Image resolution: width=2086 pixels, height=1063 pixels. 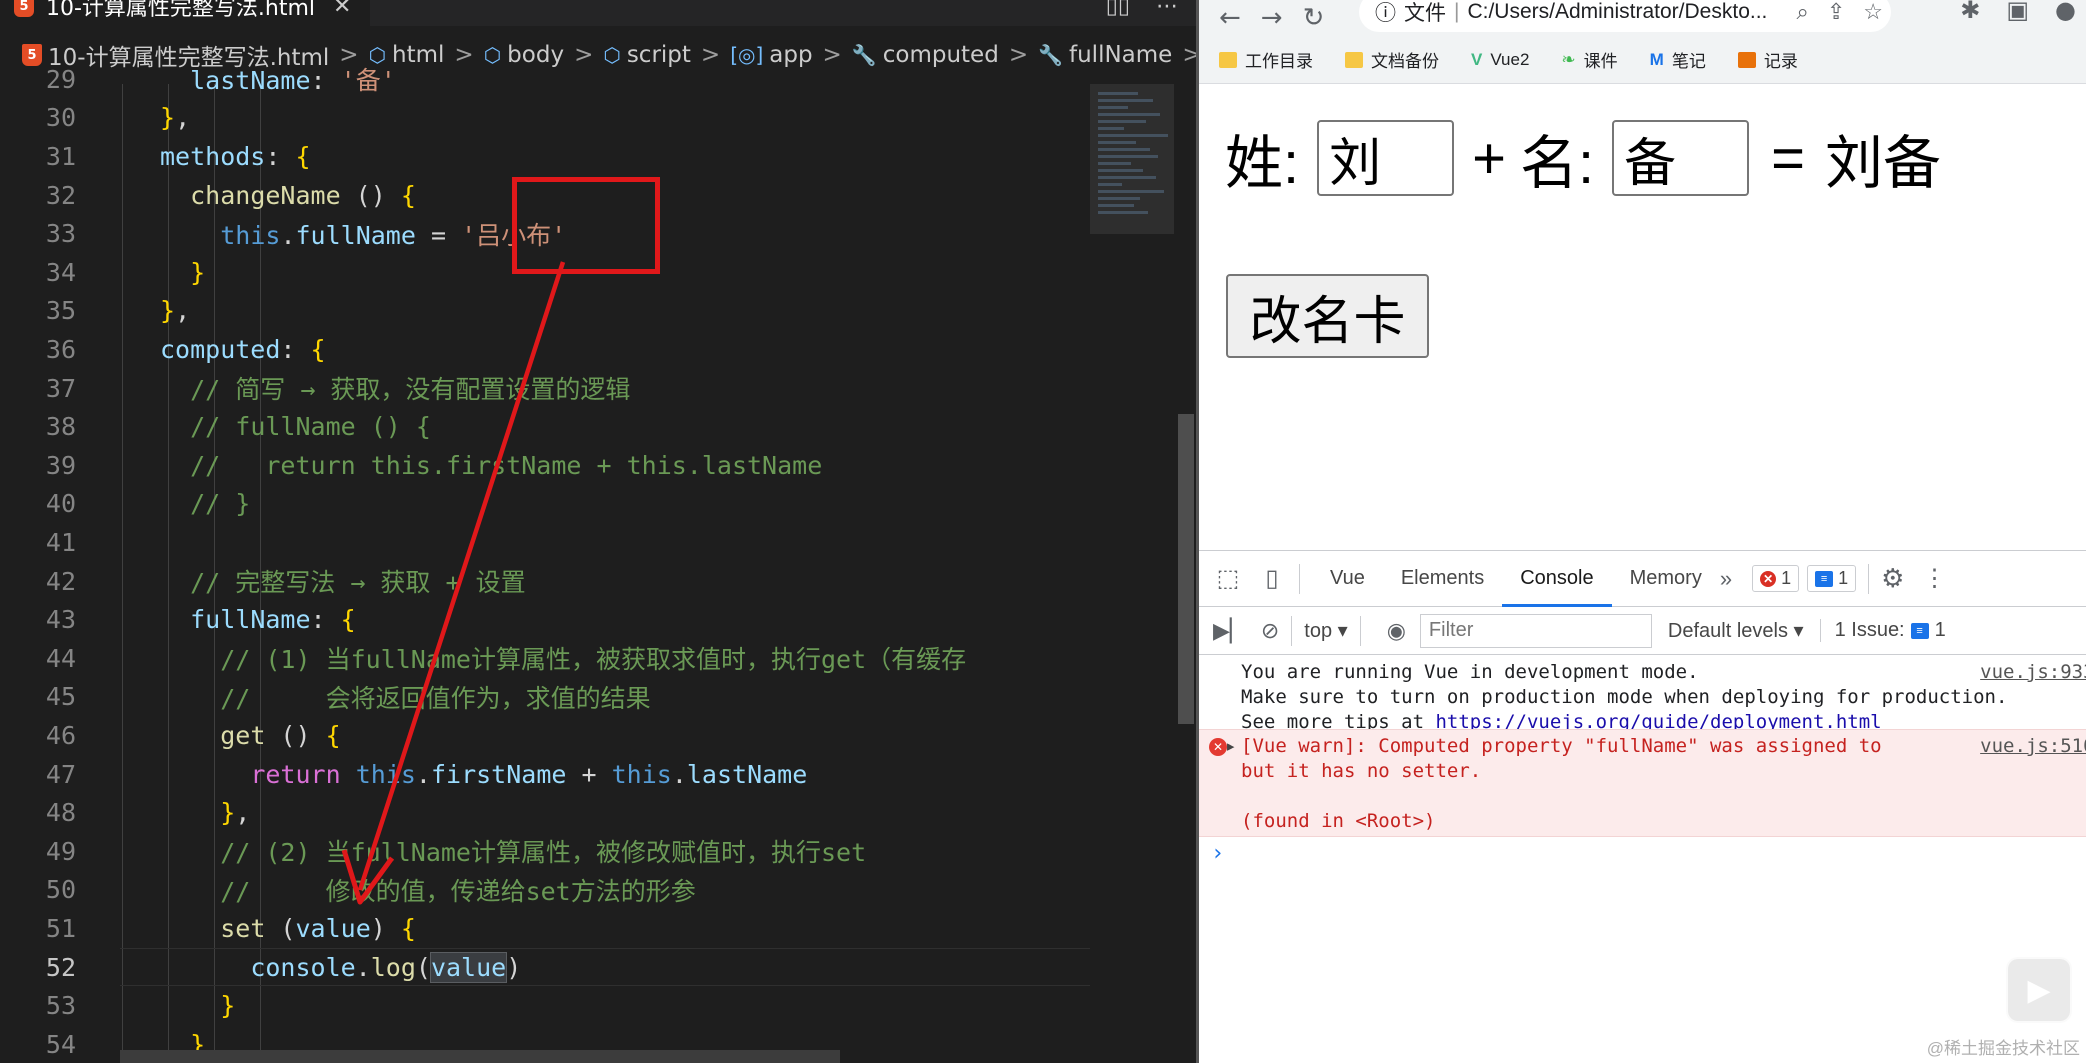 What do you see at coordinates (60, 427) in the screenshot?
I see `line-number: 38` at bounding box center [60, 427].